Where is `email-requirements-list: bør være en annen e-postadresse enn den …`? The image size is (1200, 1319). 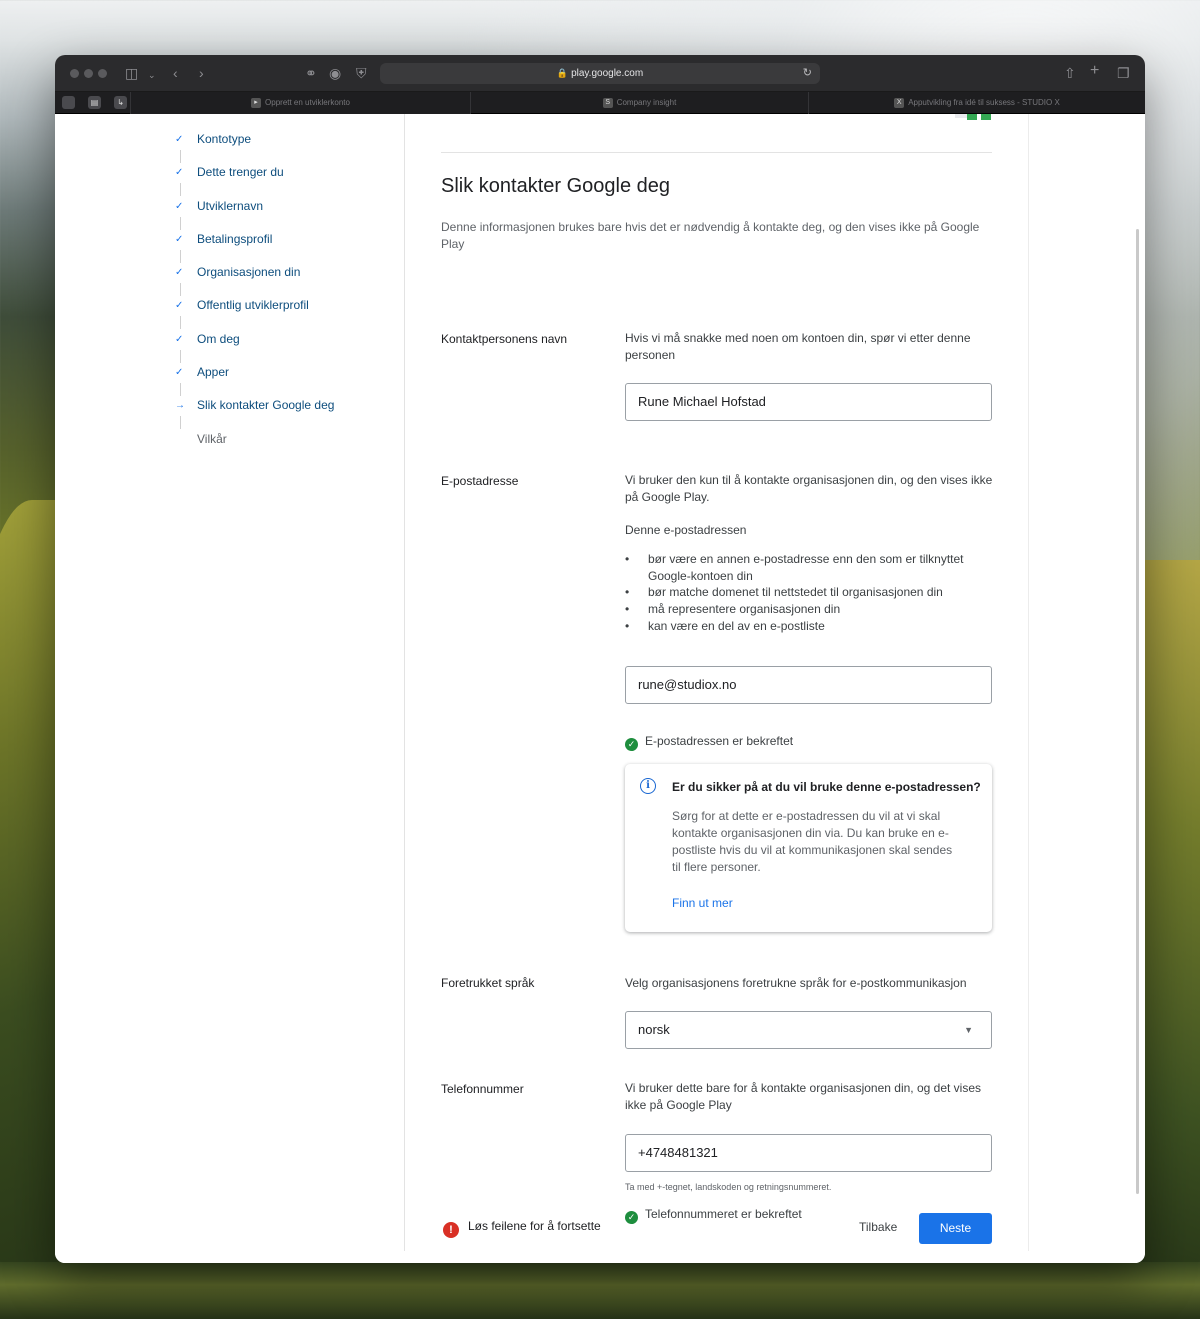
email-requirements-list: bør være en annen e-postadresse enn den … is located at coordinates (805, 593).